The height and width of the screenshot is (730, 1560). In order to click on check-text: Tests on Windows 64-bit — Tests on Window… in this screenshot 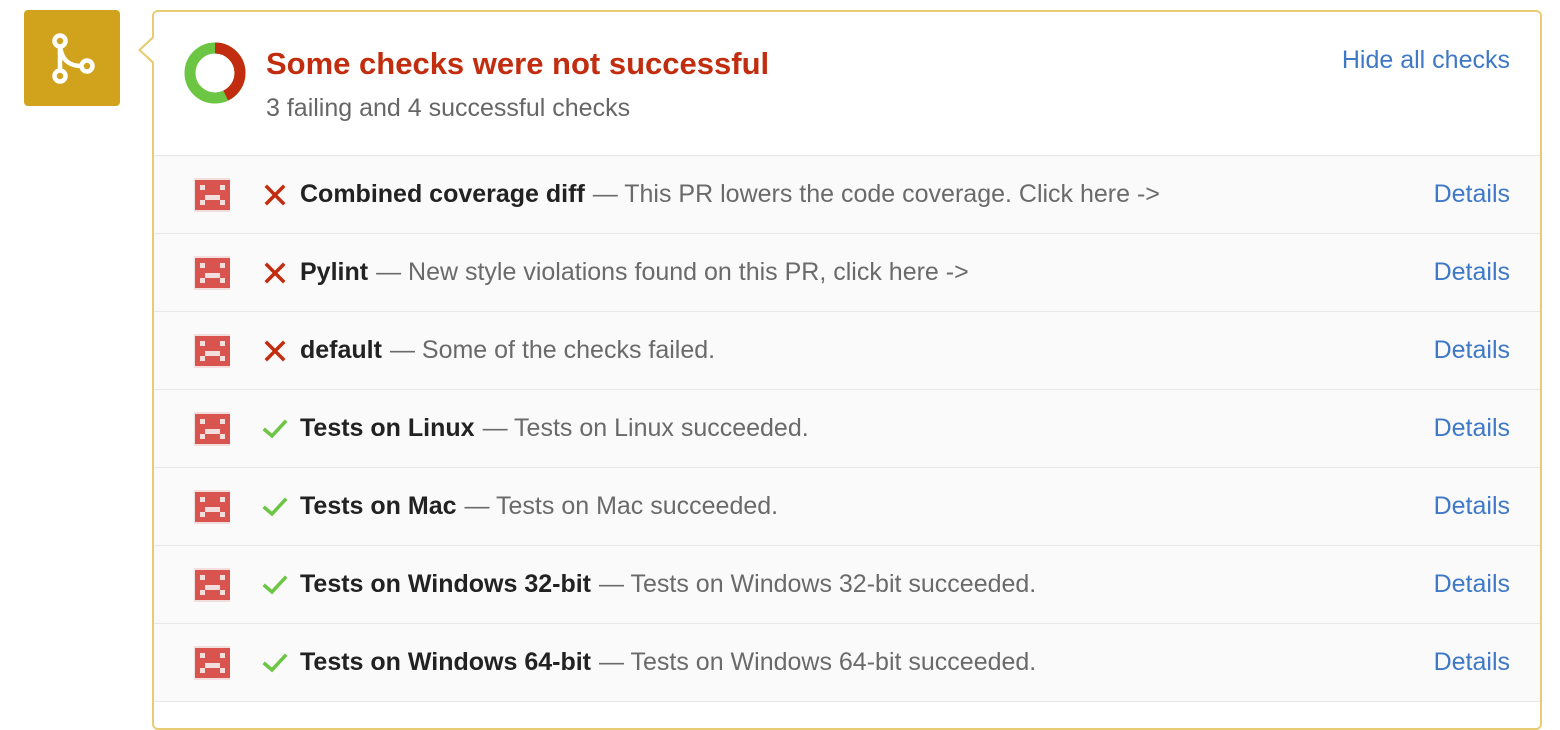, I will do `click(668, 662)`.